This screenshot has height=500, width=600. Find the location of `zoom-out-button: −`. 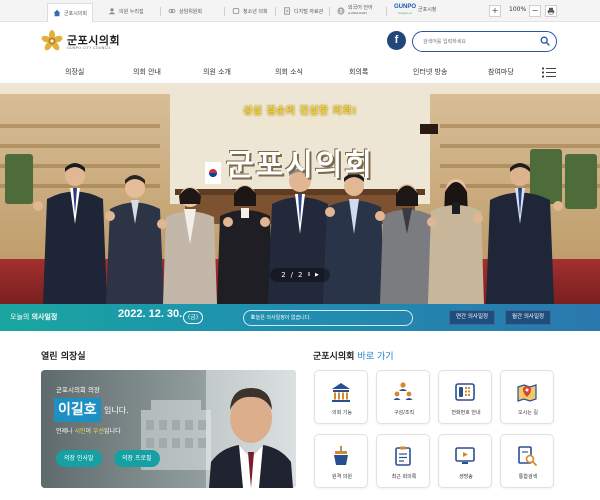

zoom-out-button: − is located at coordinates (535, 11).